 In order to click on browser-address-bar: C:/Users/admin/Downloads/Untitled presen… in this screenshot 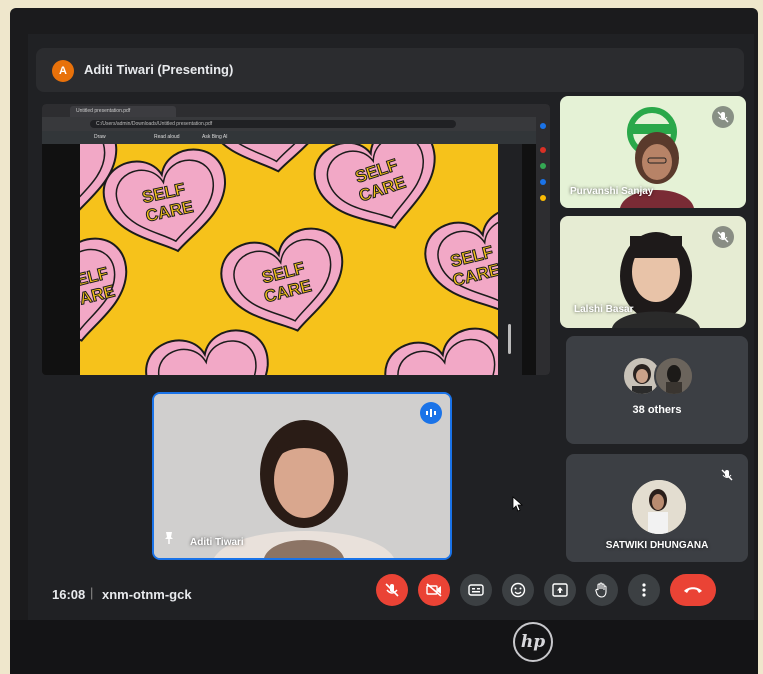, I will do `click(296, 124)`.